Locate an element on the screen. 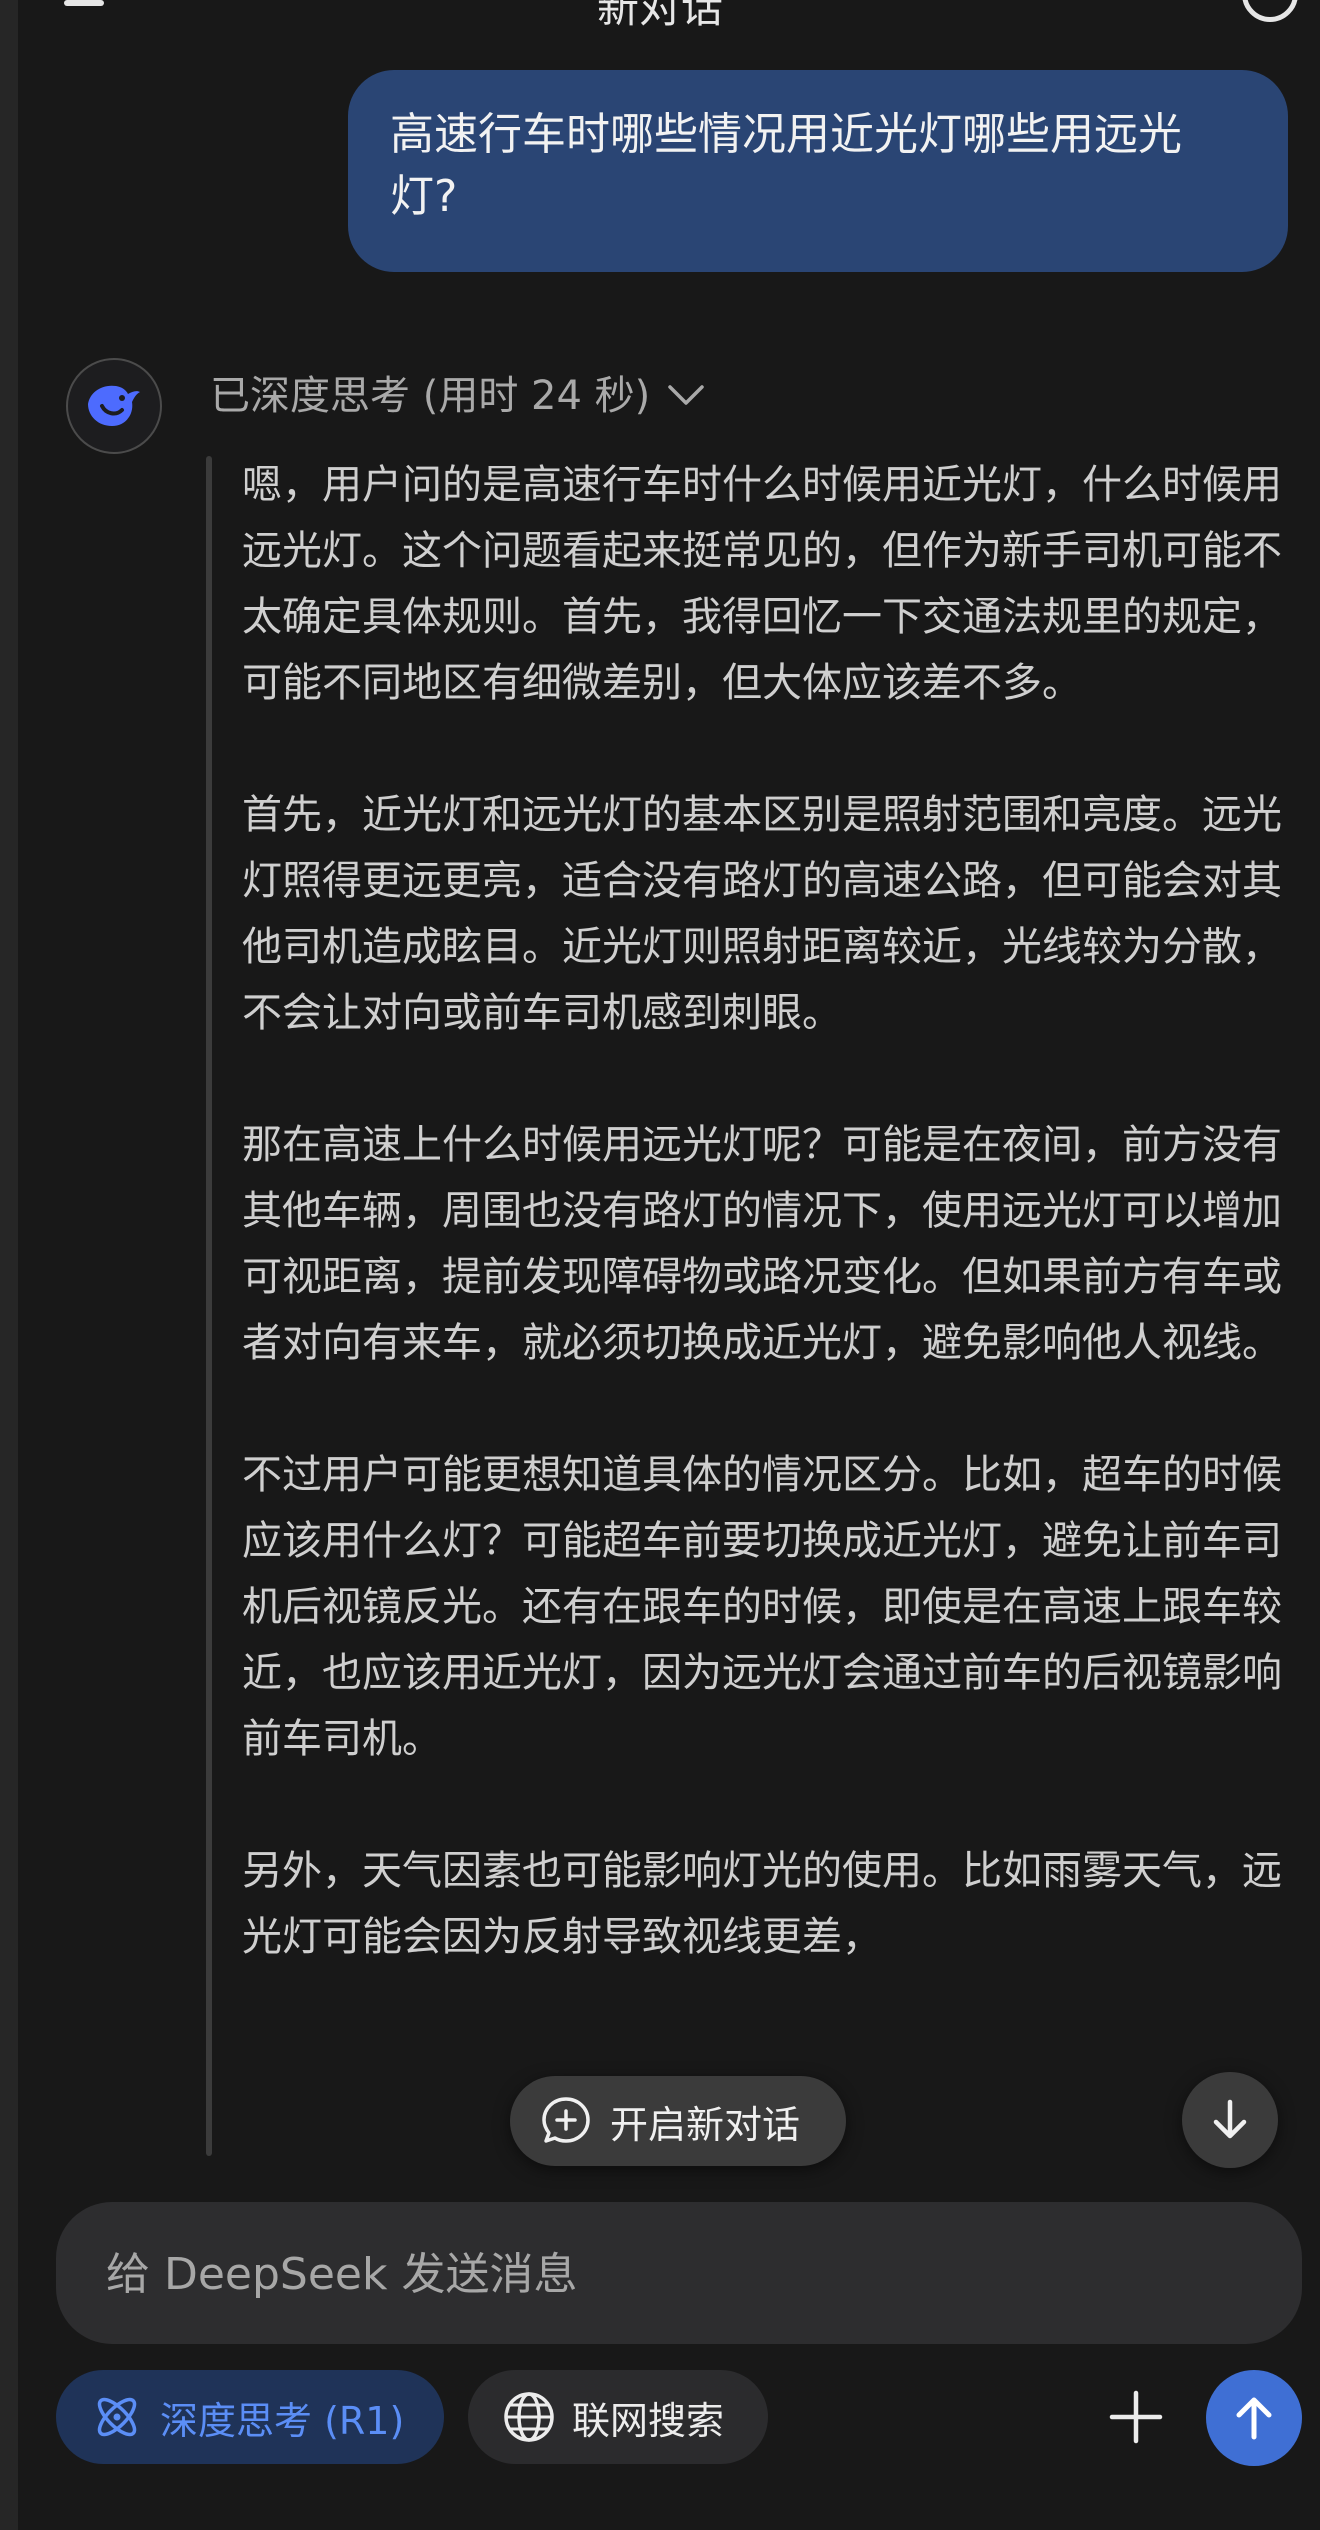 The image size is (1320, 2530). arrow-down-icon is located at coordinates (1230, 2119).